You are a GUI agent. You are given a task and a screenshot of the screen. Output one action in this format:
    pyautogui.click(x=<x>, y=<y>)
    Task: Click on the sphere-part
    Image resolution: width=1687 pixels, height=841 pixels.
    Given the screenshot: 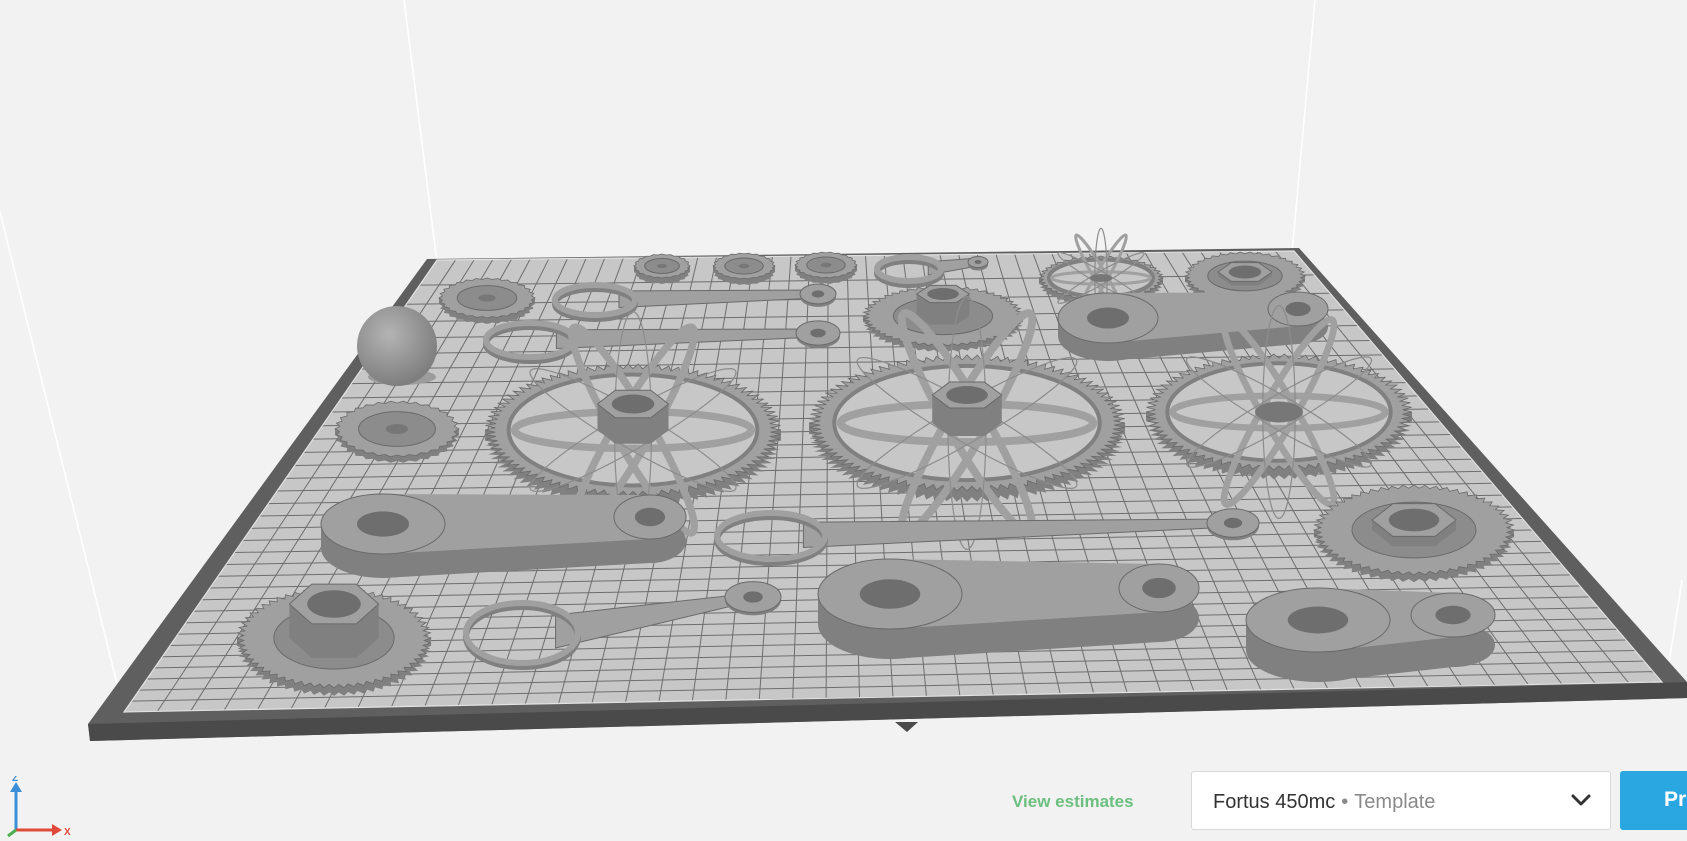 What is the action you would take?
    pyautogui.click(x=397, y=346)
    